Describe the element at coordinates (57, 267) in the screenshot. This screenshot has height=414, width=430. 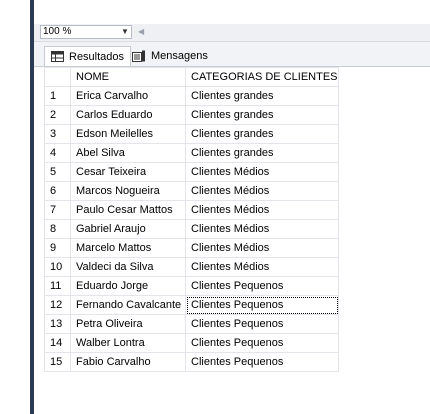
I see `row-number-cell: 10` at that location.